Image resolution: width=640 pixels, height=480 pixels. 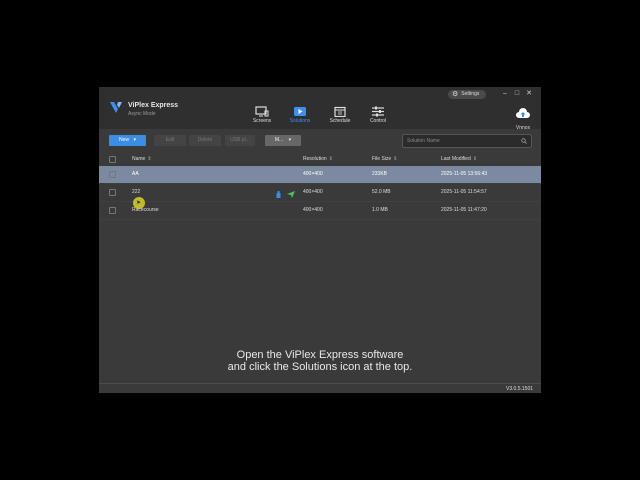 I want to click on close-button: ✕, so click(x=529, y=94).